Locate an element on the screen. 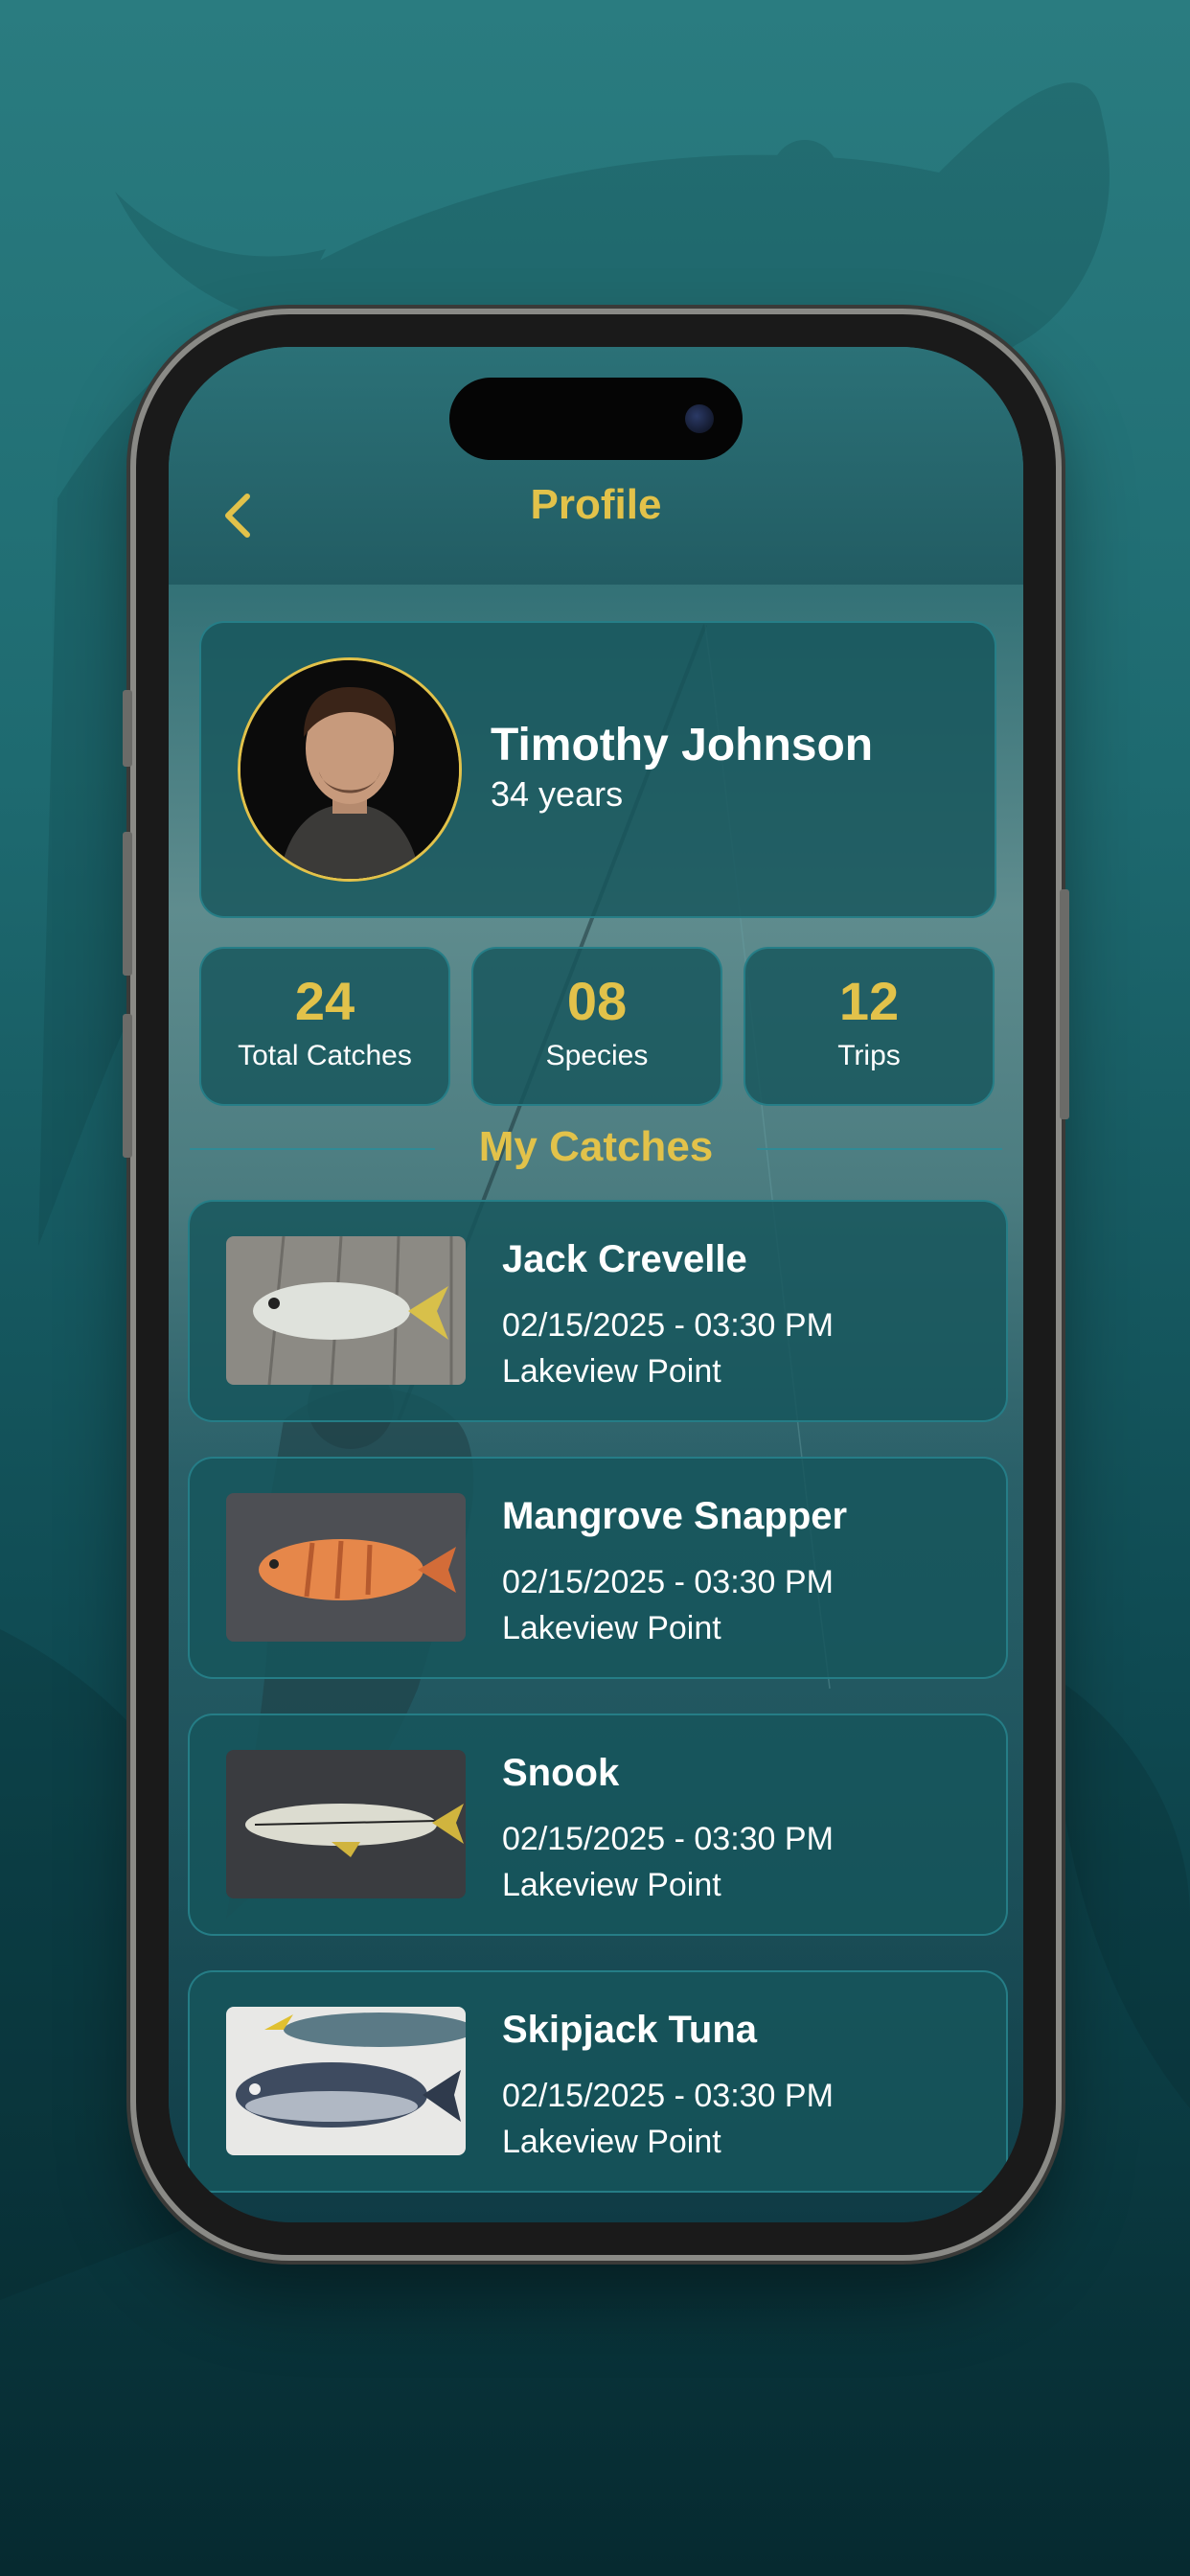  front-camera is located at coordinates (700, 418).